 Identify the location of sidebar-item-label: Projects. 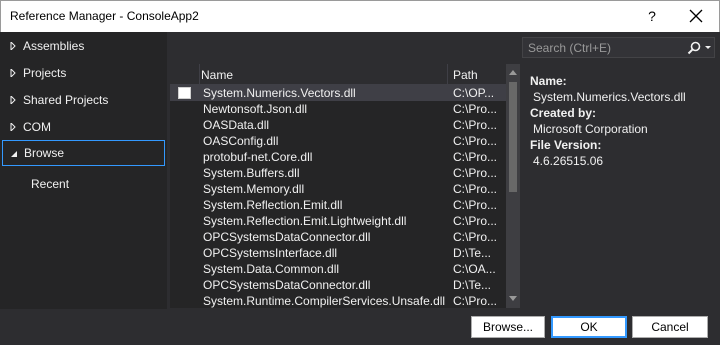
(45, 73).